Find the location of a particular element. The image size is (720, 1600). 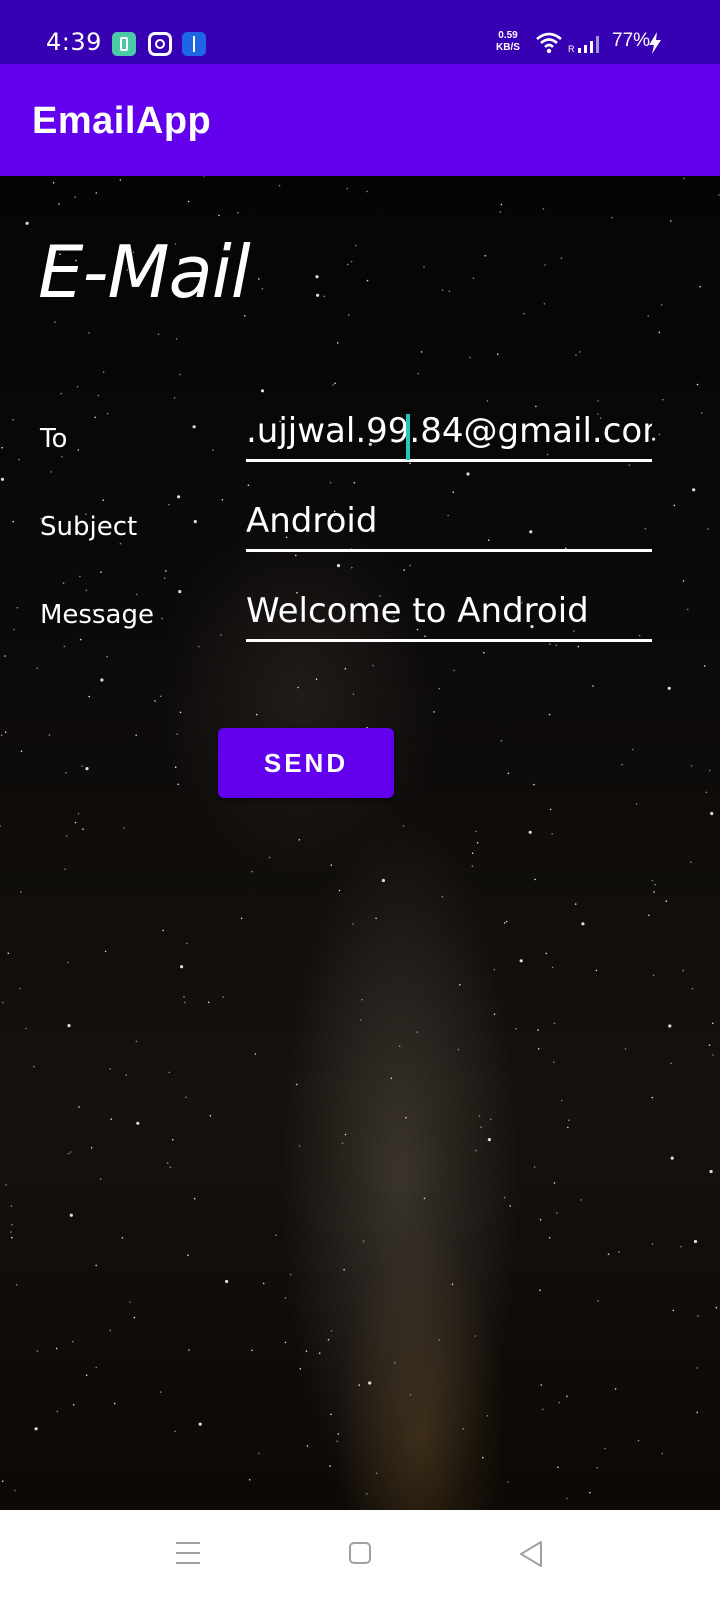

message-label: Message is located at coordinates (97, 615).